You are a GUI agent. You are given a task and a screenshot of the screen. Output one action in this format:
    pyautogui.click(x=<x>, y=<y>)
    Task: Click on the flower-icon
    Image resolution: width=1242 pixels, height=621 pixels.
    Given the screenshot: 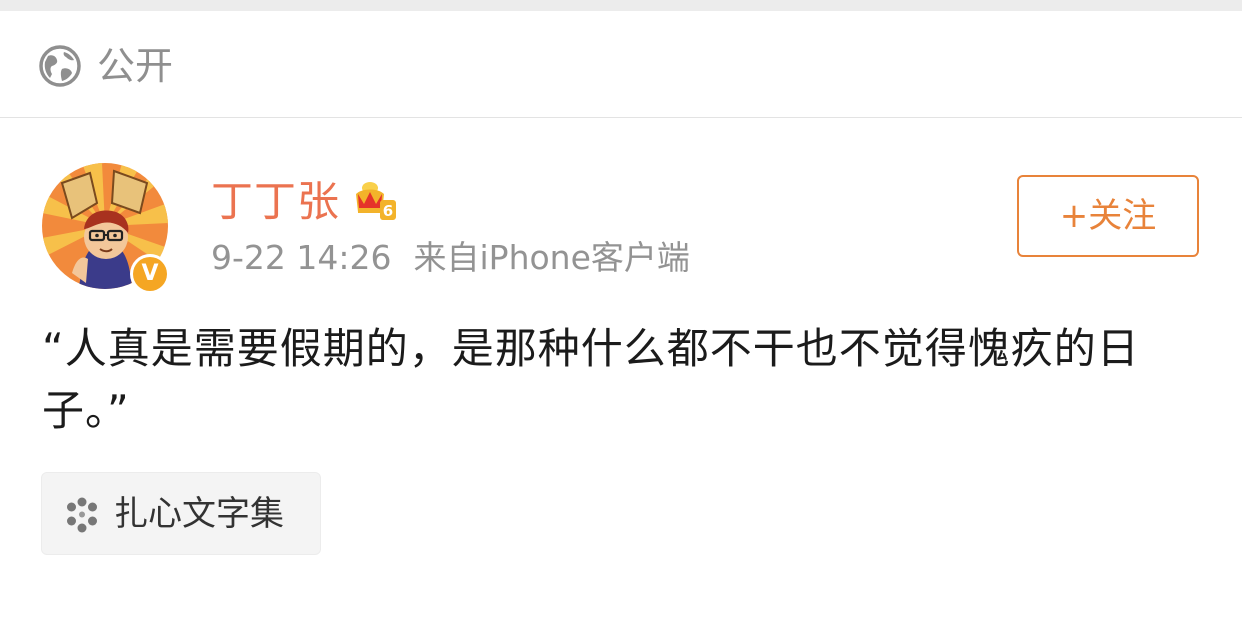 What is the action you would take?
    pyautogui.click(x=82, y=515)
    